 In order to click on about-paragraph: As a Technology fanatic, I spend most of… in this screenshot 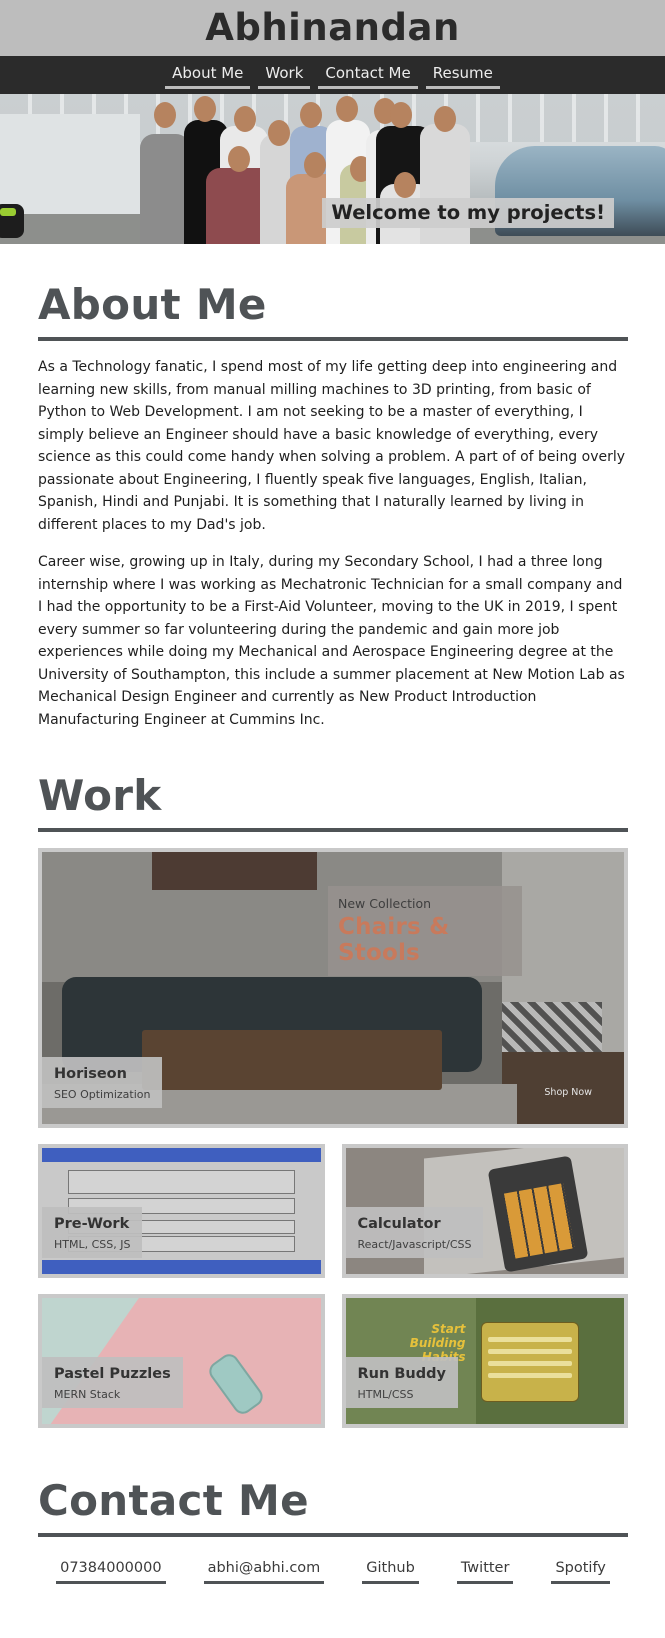, I will do `click(332, 446)`.